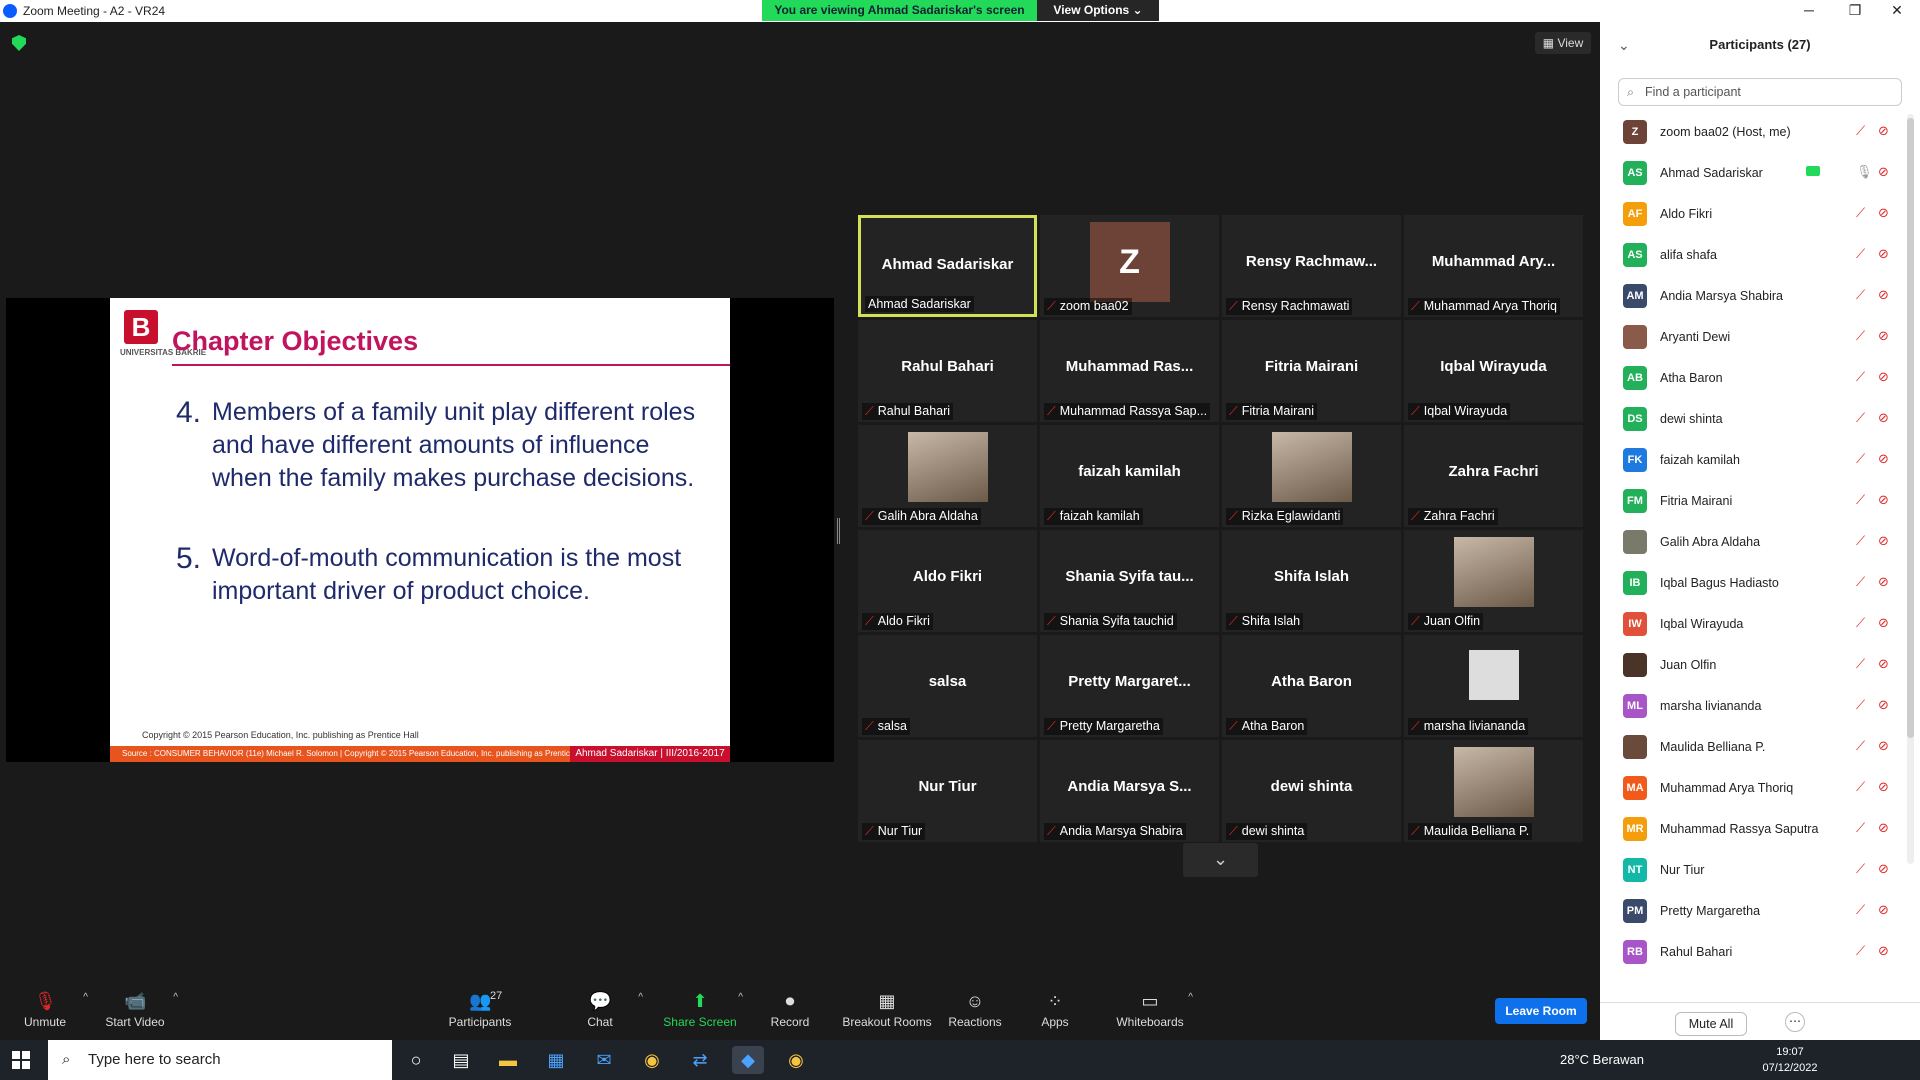  I want to click on participant-row: NT Nur Tiur ⟋ ⊘, so click(1752, 869).